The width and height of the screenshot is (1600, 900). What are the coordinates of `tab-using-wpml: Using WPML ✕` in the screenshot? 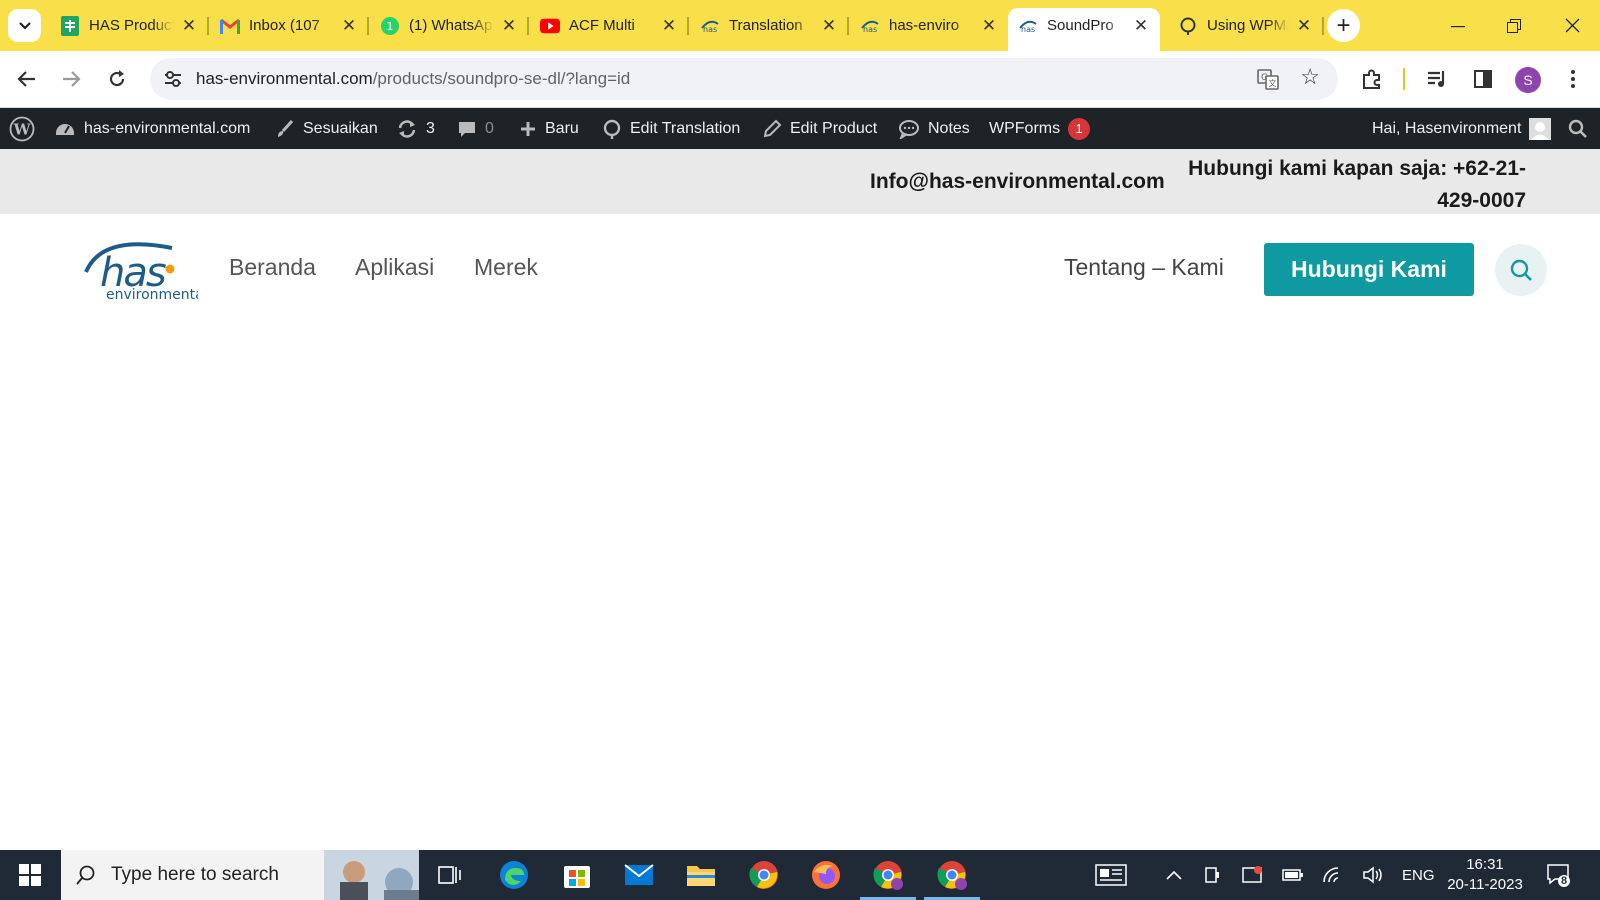 It's located at (1246, 25).